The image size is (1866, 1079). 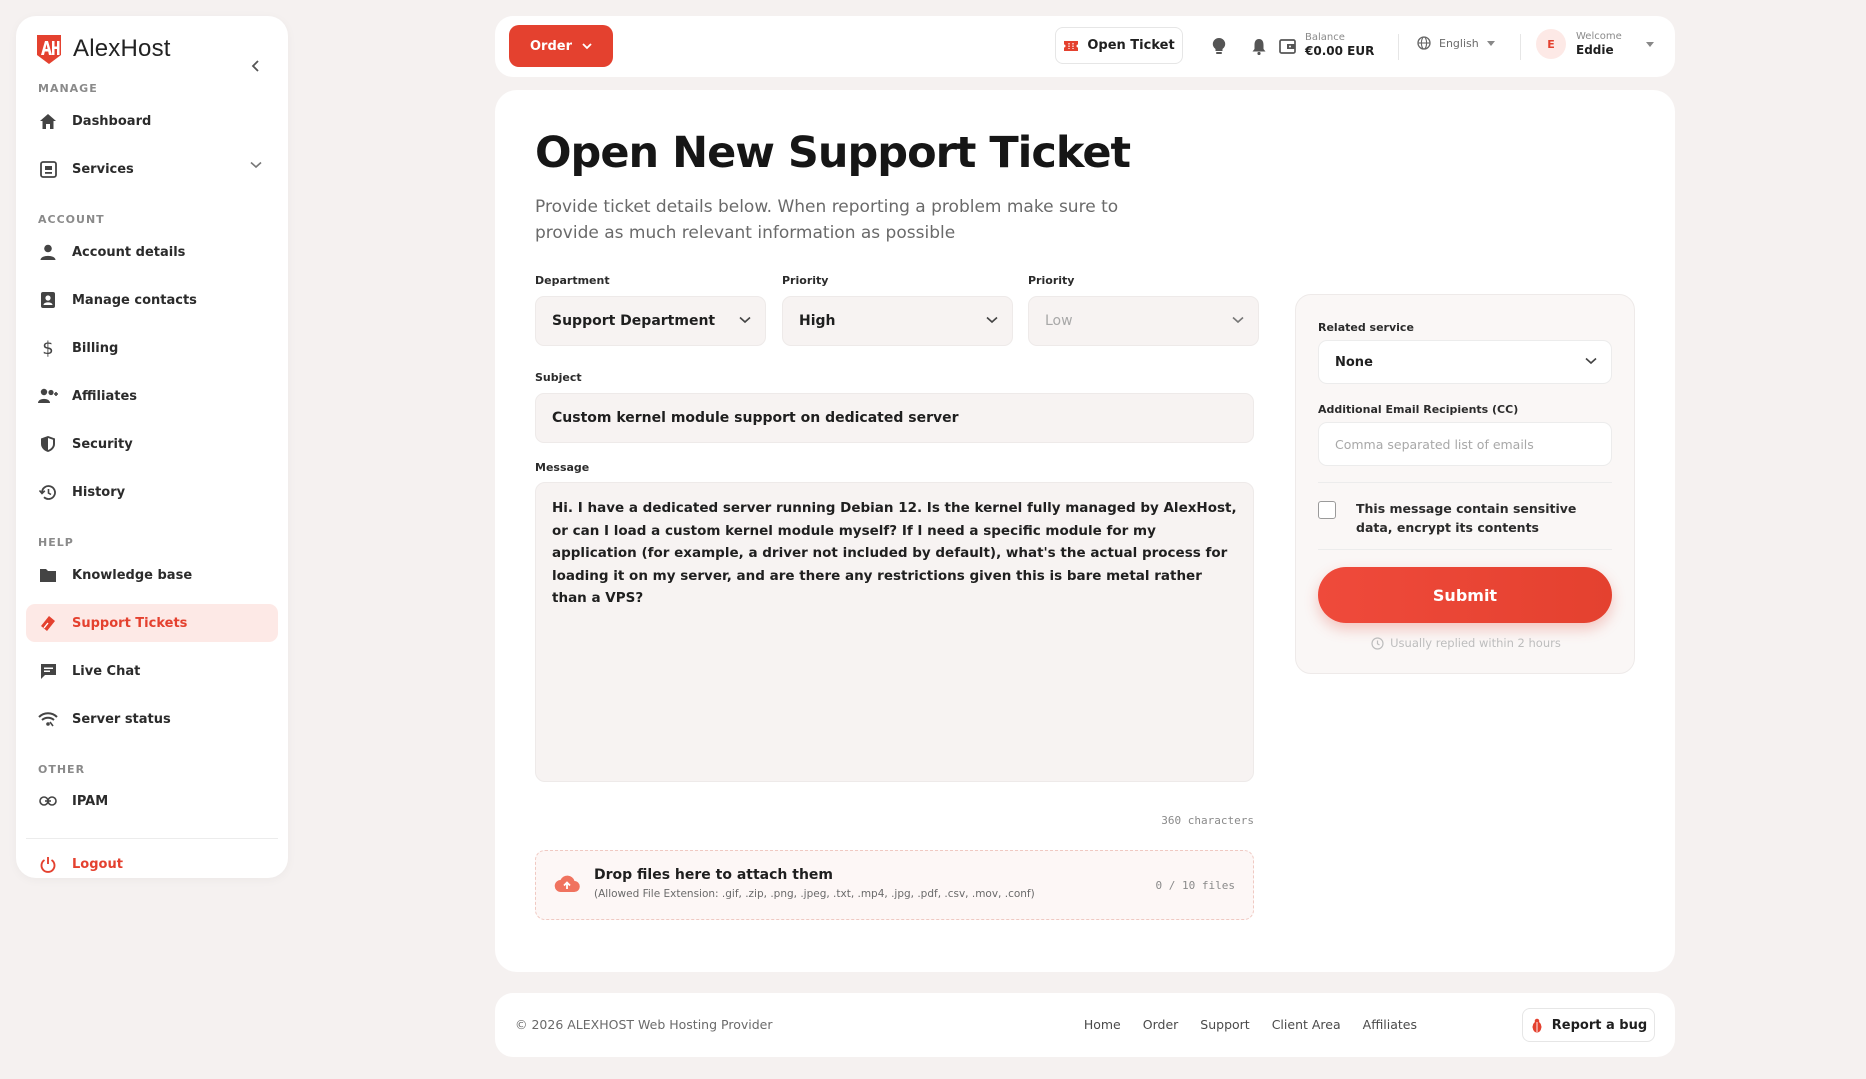 What do you see at coordinates (112, 121) in the screenshot?
I see `sidebar-item-label: Dashboard` at bounding box center [112, 121].